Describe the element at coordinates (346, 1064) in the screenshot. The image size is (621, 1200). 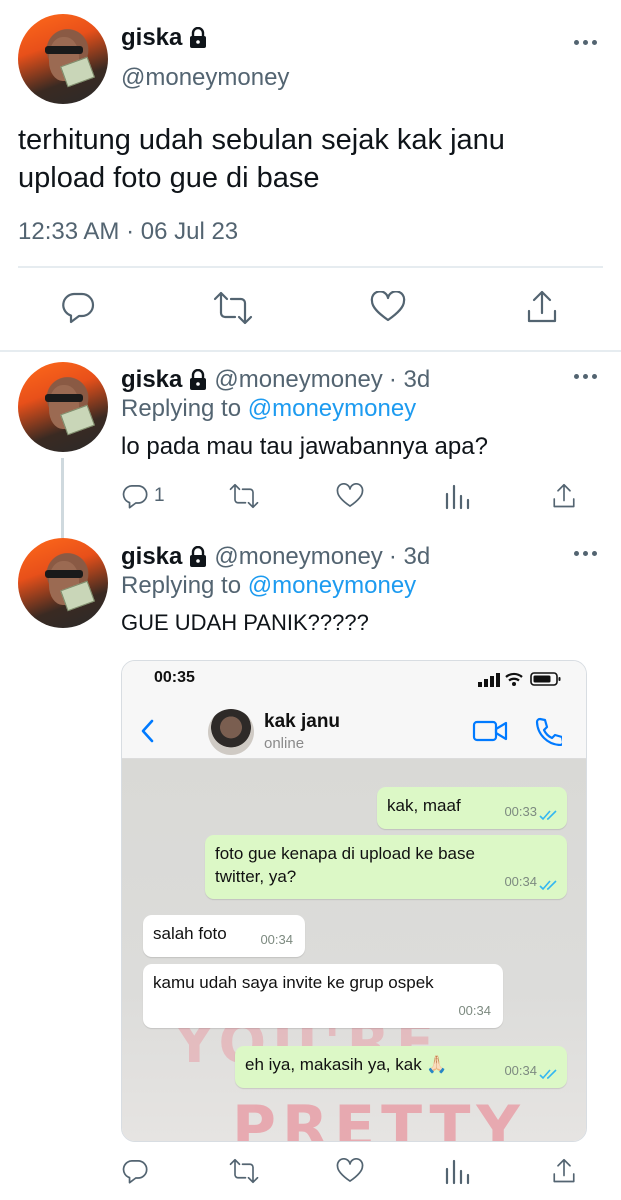
I see `message-text: eh iya, makasih ya, kak 🙏🏻` at that location.